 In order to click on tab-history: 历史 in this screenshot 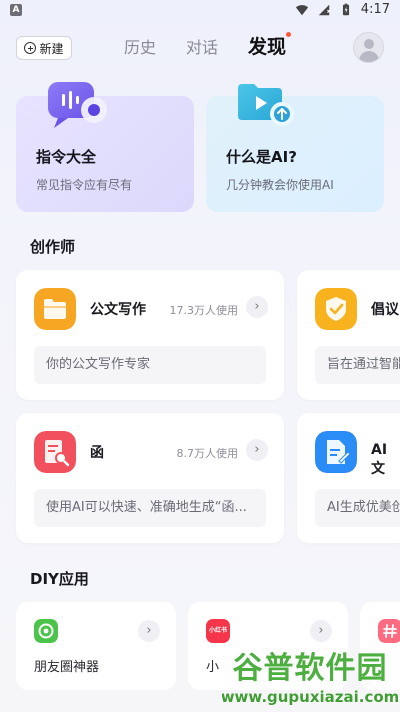, I will do `click(140, 46)`.